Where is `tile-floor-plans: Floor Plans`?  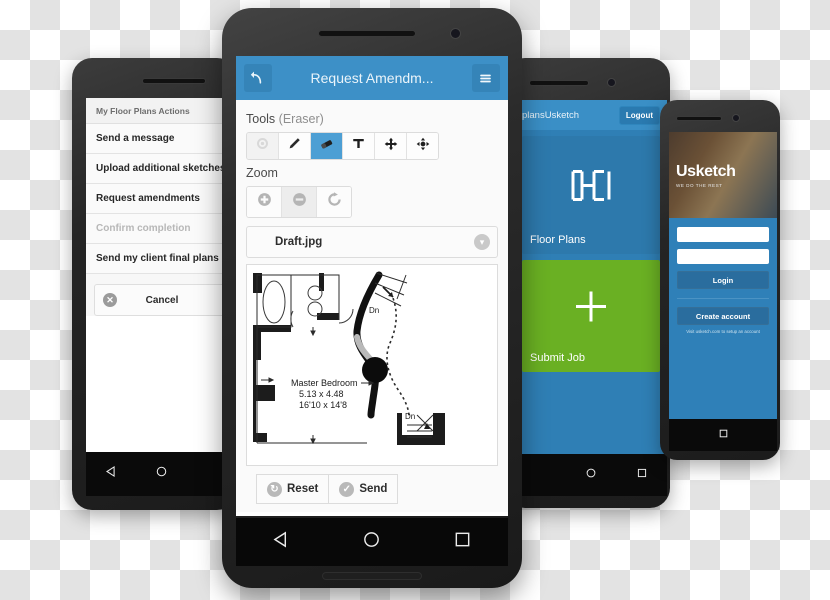 tile-floor-plans: Floor Plans is located at coordinates (591, 195).